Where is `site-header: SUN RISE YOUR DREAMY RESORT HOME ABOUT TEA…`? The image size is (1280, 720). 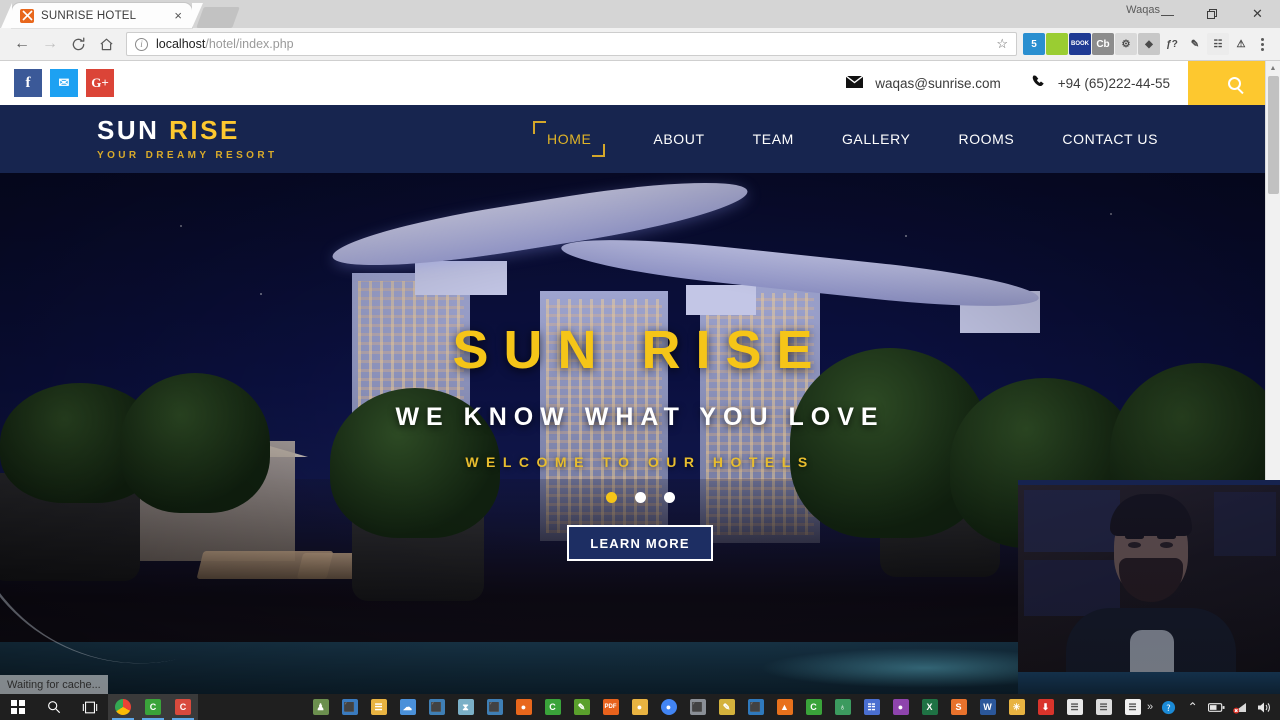 site-header: SUN RISE YOUR DREAMY RESORT HOME ABOUT TEA… is located at coordinates (640, 139).